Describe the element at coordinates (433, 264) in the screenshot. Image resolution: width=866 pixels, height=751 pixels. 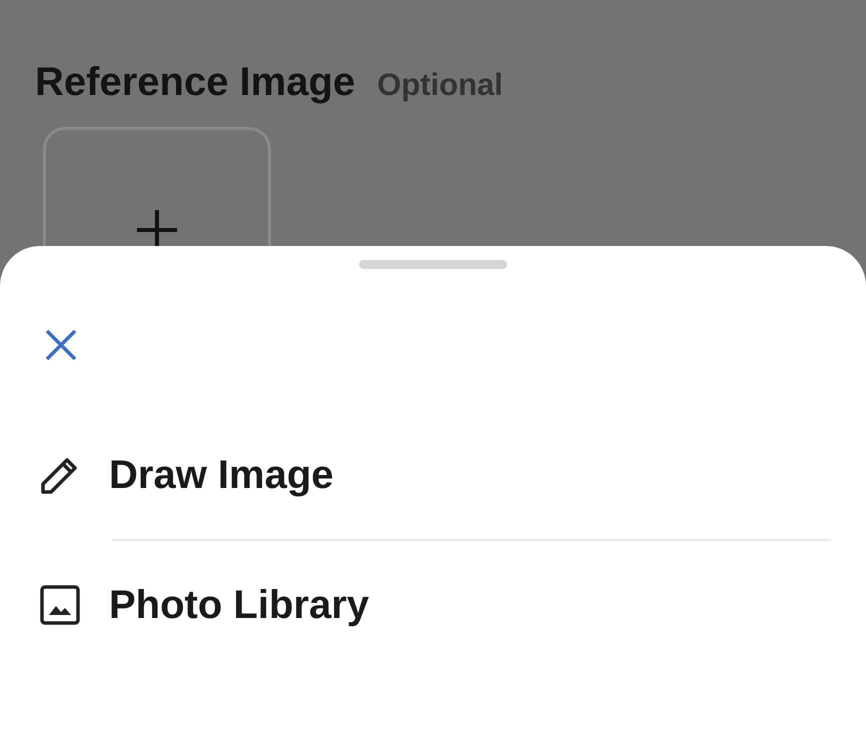
I see `drag-handle` at that location.